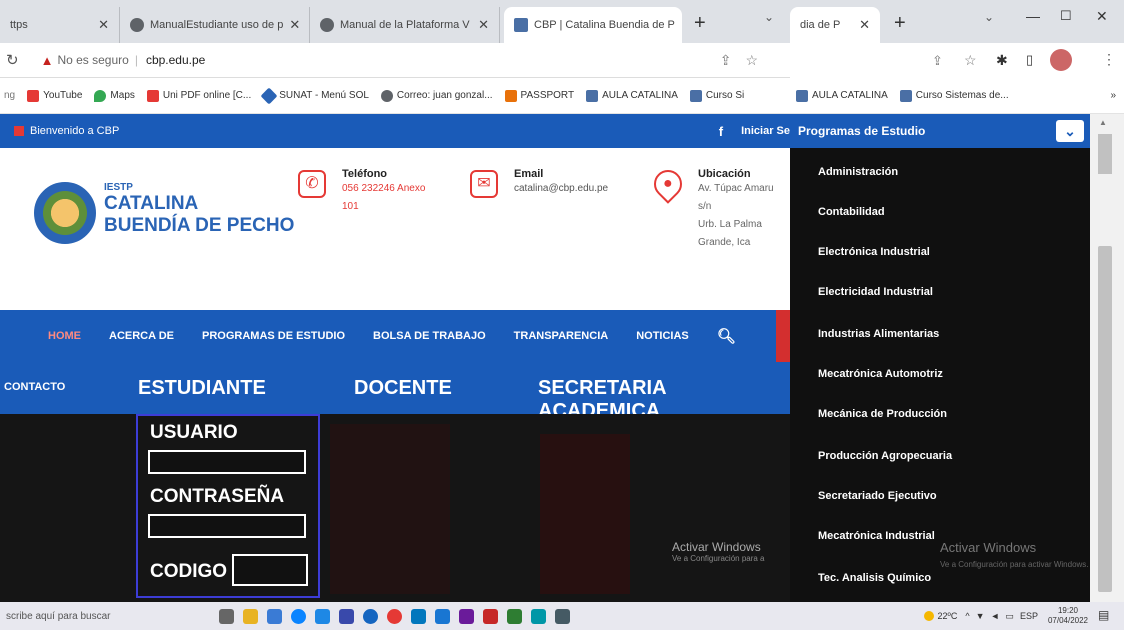  What do you see at coordinates (880, 374) in the screenshot?
I see `program-item: Mecatrónica Automotriz` at bounding box center [880, 374].